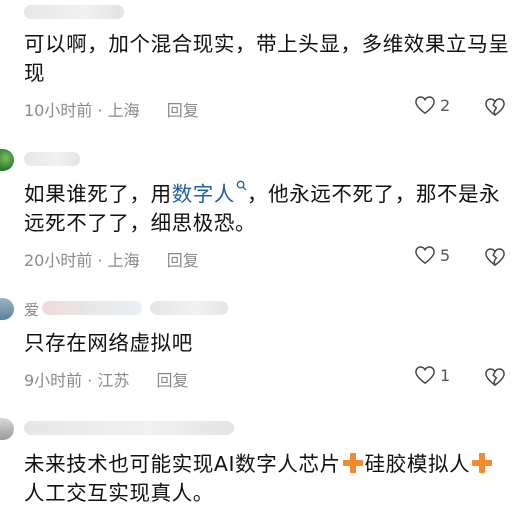 This screenshot has height=508, width=518. I want to click on comment-text: 可以啊，加个混合现实，带上头显，多维效果立马呈 现, so click(267, 58).